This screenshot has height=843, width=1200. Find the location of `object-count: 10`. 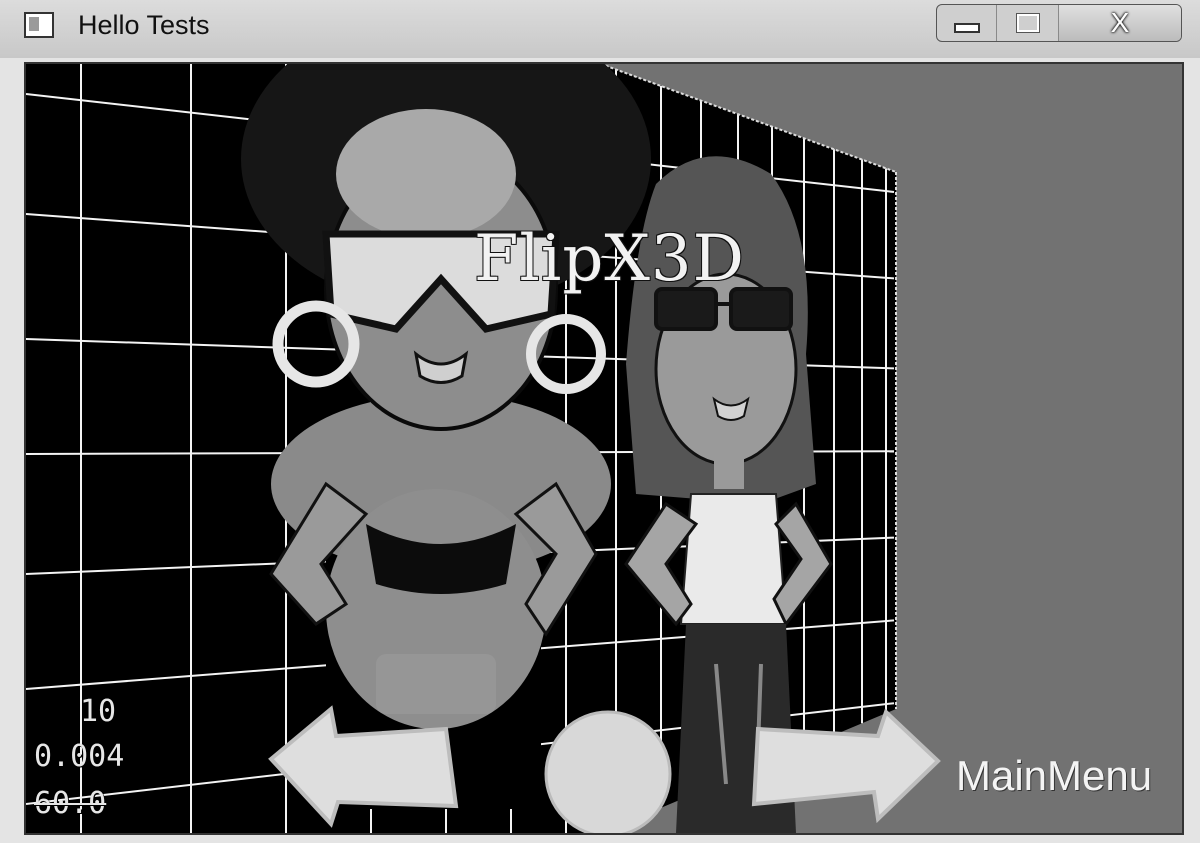

object-count: 10 is located at coordinates (98, 711).